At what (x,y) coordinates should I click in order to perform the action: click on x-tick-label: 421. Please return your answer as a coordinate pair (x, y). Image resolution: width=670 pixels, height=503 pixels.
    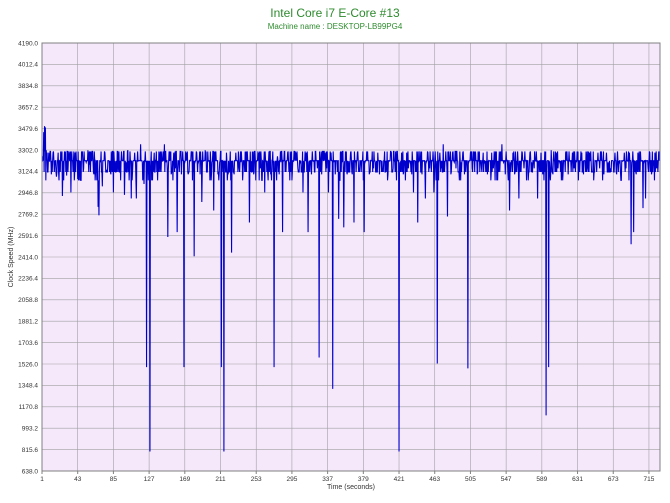
    Looking at the image, I should click on (399, 479).